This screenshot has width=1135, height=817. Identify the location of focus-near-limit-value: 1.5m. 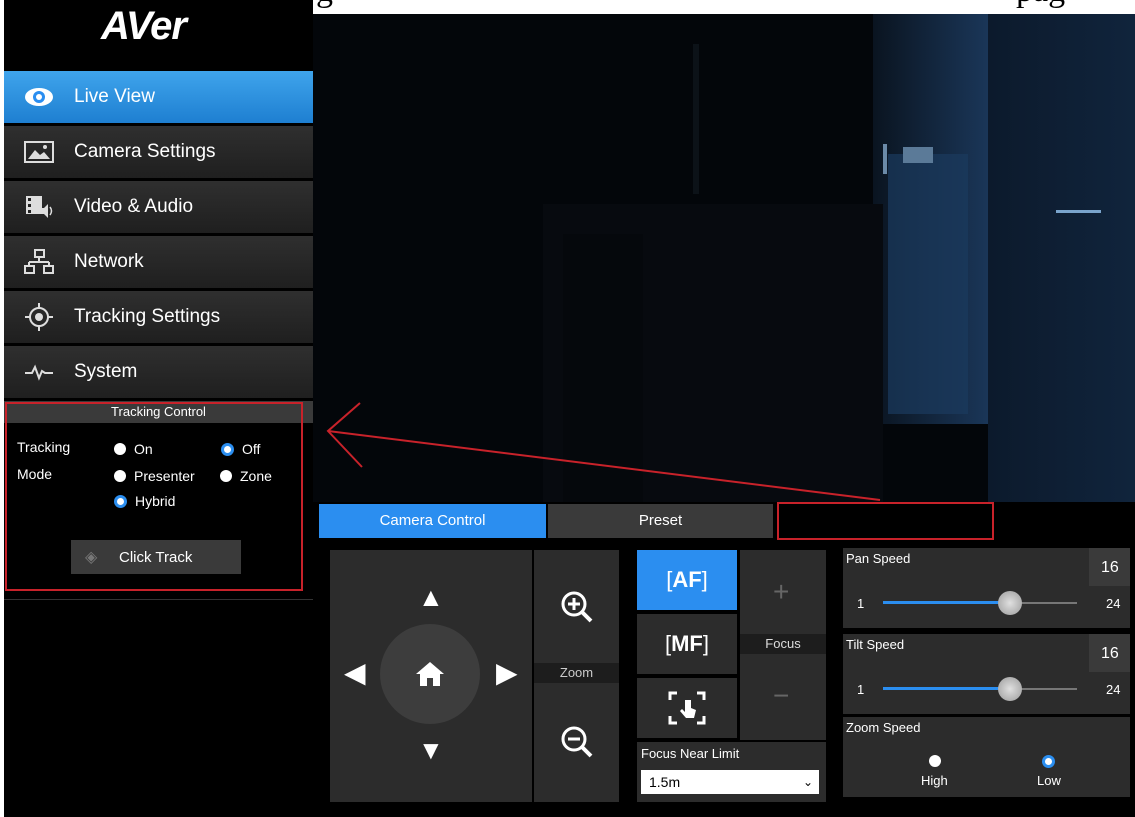
(665, 782).